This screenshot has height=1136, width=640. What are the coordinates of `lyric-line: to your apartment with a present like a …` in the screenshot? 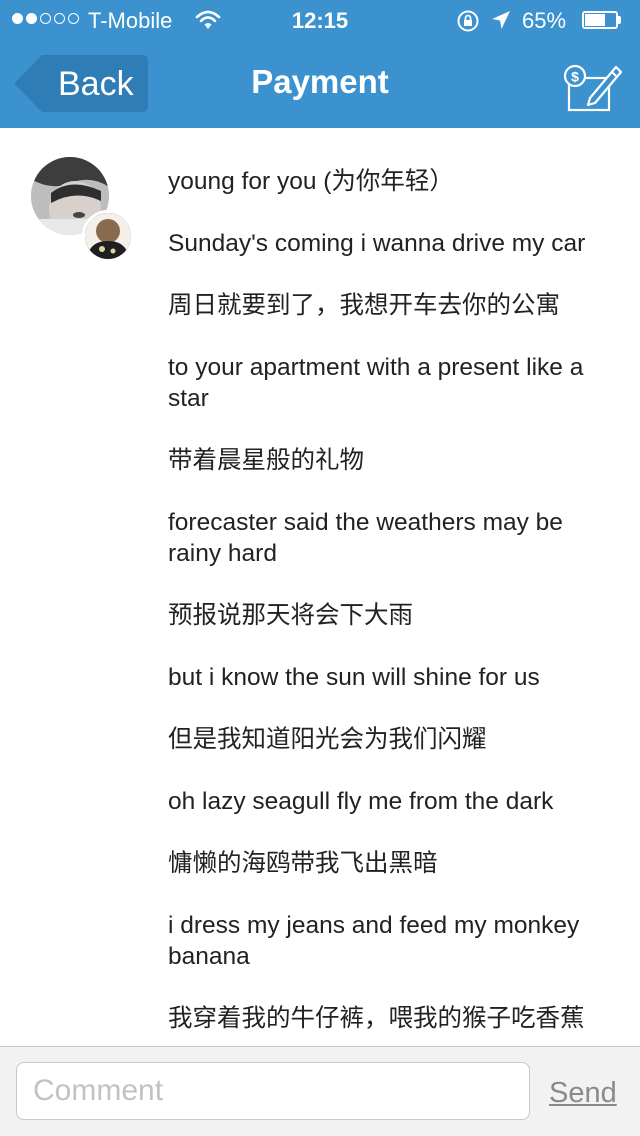 It's located at (376, 383).